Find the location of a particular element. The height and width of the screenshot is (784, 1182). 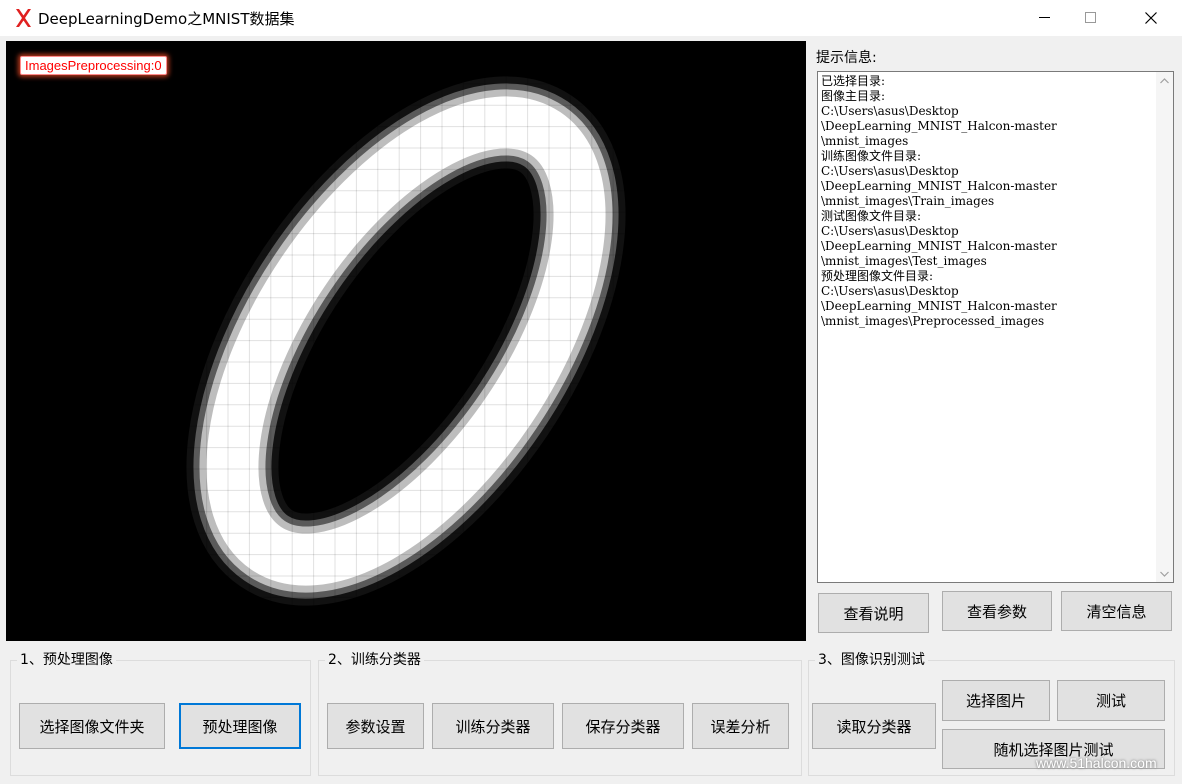

title-bar: DeepLearningDemo之MNIST数据集 is located at coordinates (591, 18).